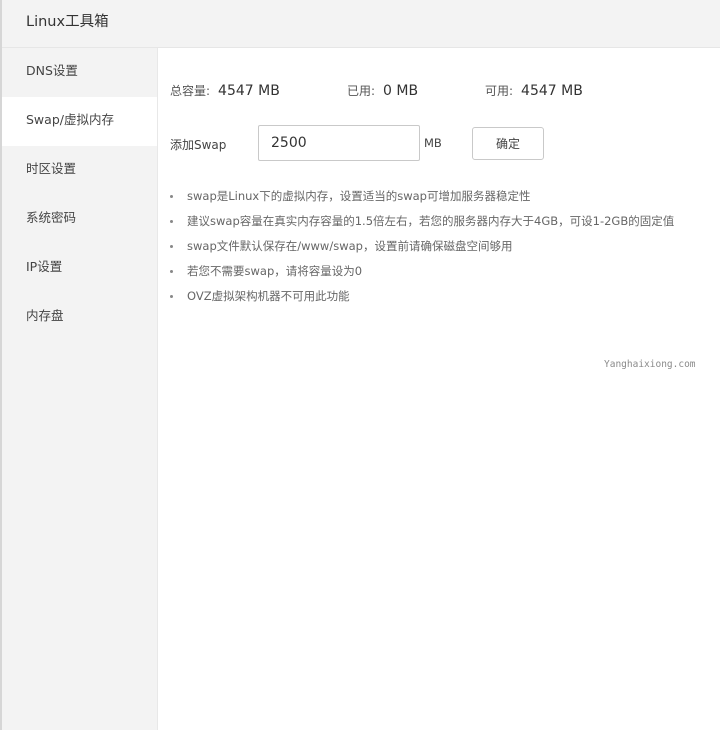 This screenshot has height=730, width=720. What do you see at coordinates (79, 72) in the screenshot?
I see `sidebar-item-dns: DNS设置` at bounding box center [79, 72].